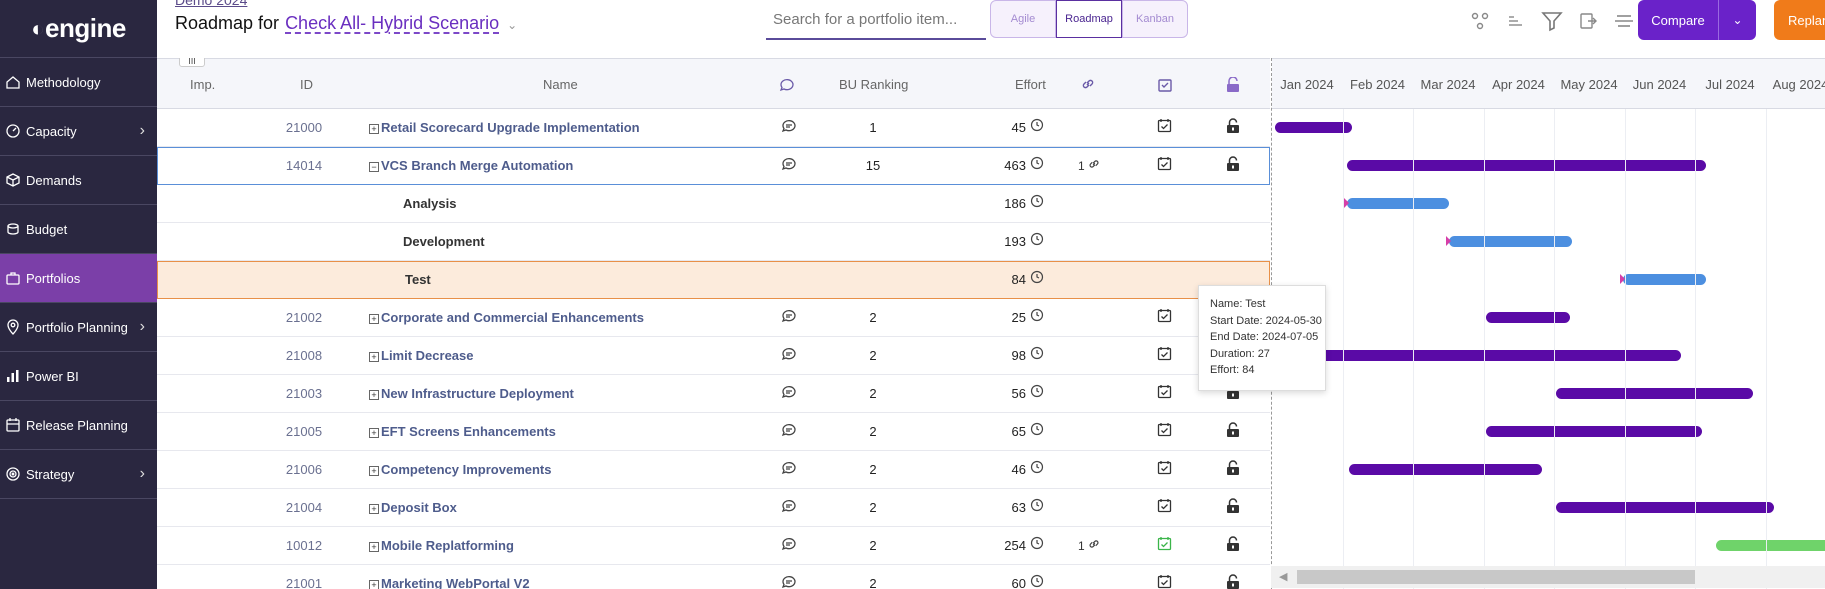 The image size is (1825, 589). What do you see at coordinates (1023, 19) in the screenshot?
I see `view-agile-button: Agile` at bounding box center [1023, 19].